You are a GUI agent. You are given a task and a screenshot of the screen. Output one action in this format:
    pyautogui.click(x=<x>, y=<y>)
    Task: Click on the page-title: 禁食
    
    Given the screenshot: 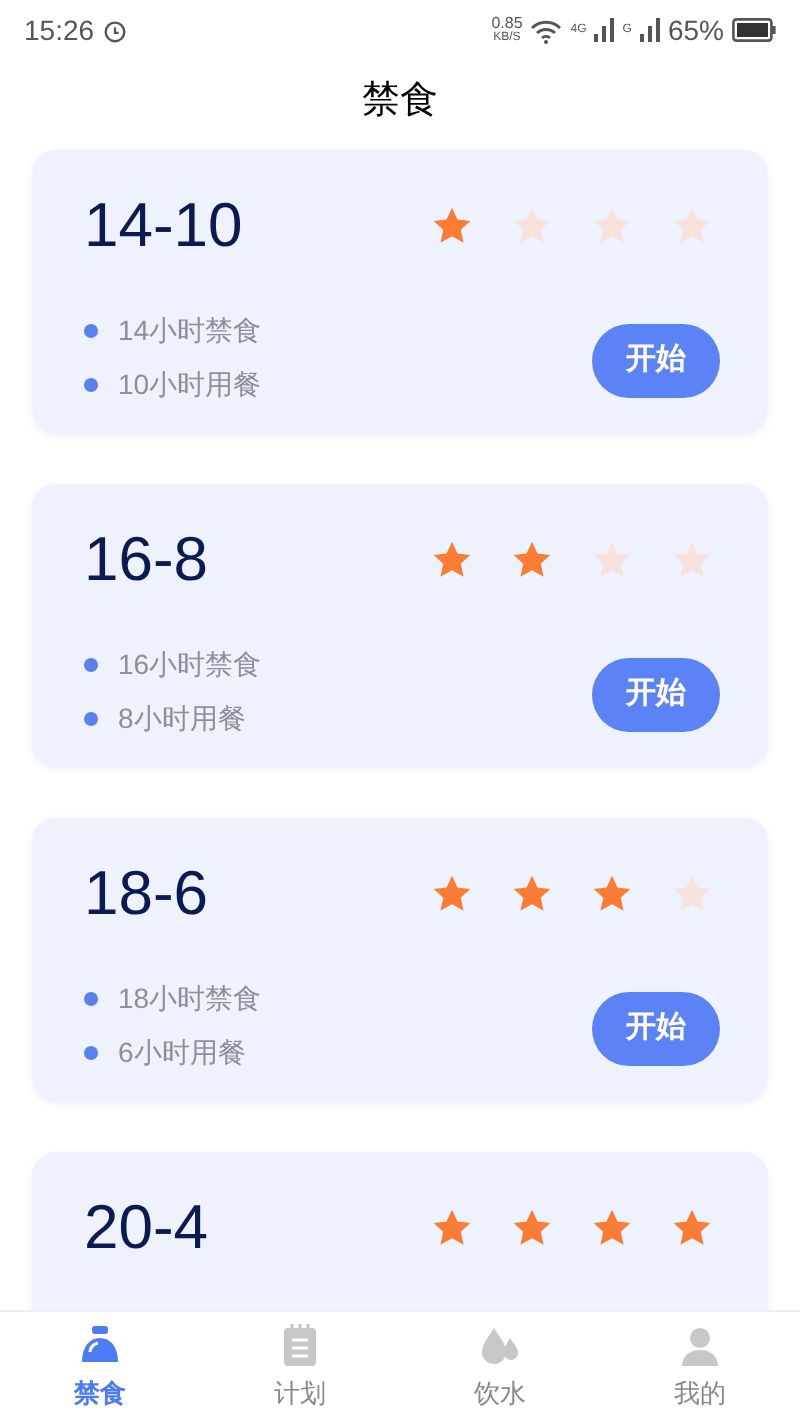 What is the action you would take?
    pyautogui.click(x=400, y=101)
    